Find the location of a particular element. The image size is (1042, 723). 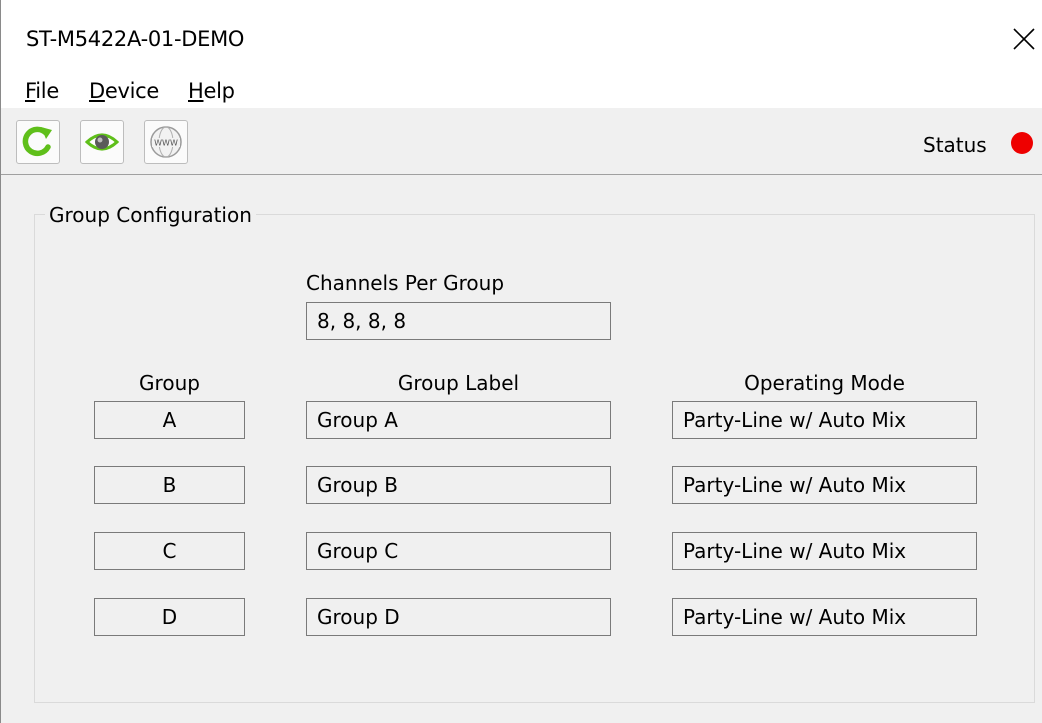

menu-bar: File Device Help is located at coordinates (521, 91).